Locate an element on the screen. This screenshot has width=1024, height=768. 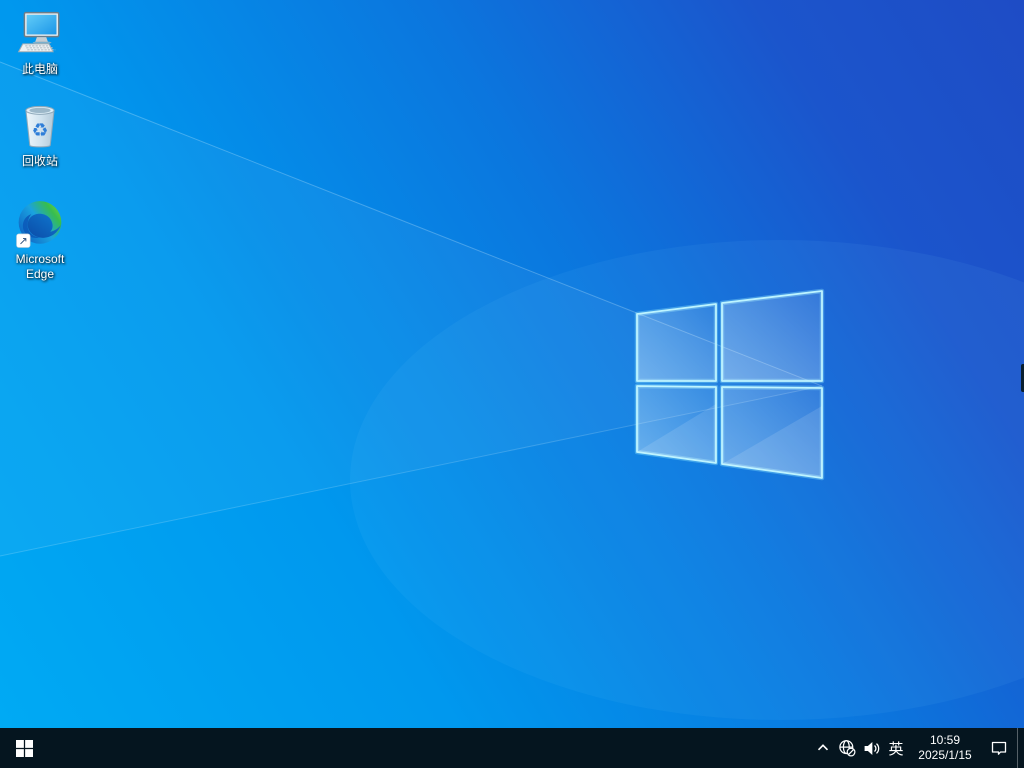
ime-language-indicator: 英 is located at coordinates (896, 748).